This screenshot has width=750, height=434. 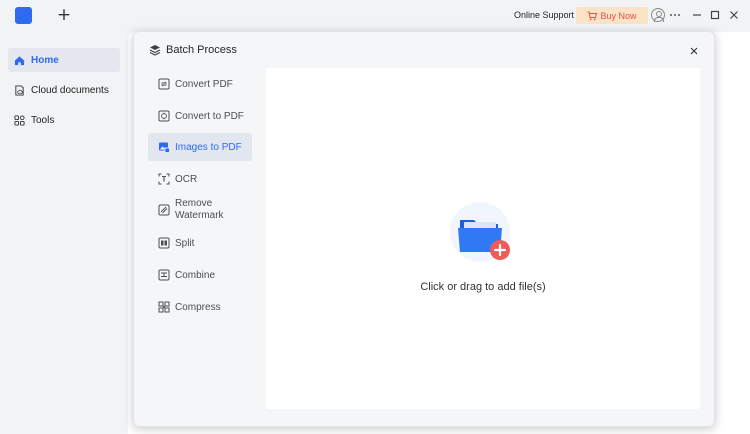 What do you see at coordinates (164, 210) in the screenshot?
I see `remove-watermark-icon` at bounding box center [164, 210].